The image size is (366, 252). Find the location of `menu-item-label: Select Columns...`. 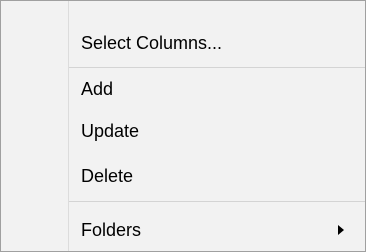

menu-item-label: Select Columns... is located at coordinates (152, 43).